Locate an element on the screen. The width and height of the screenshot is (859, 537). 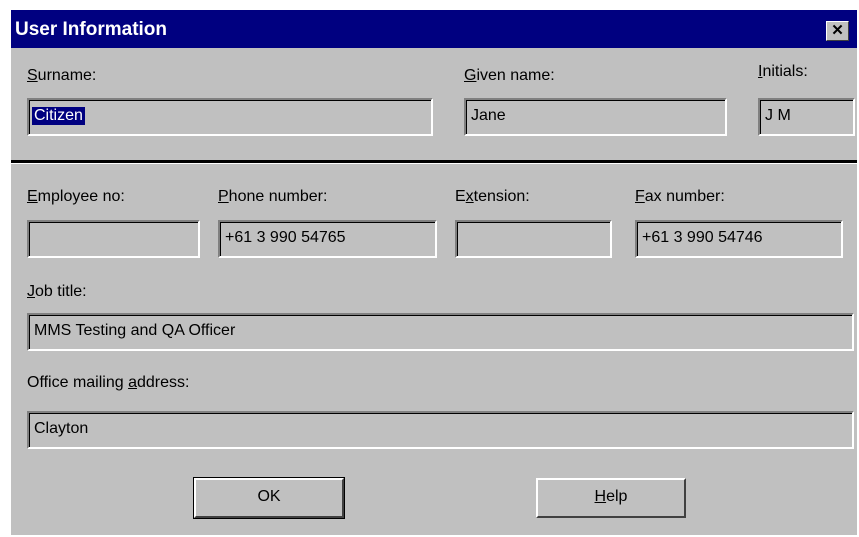
job-title-value: MMS Testing and QA Officer is located at coordinates (135, 330).